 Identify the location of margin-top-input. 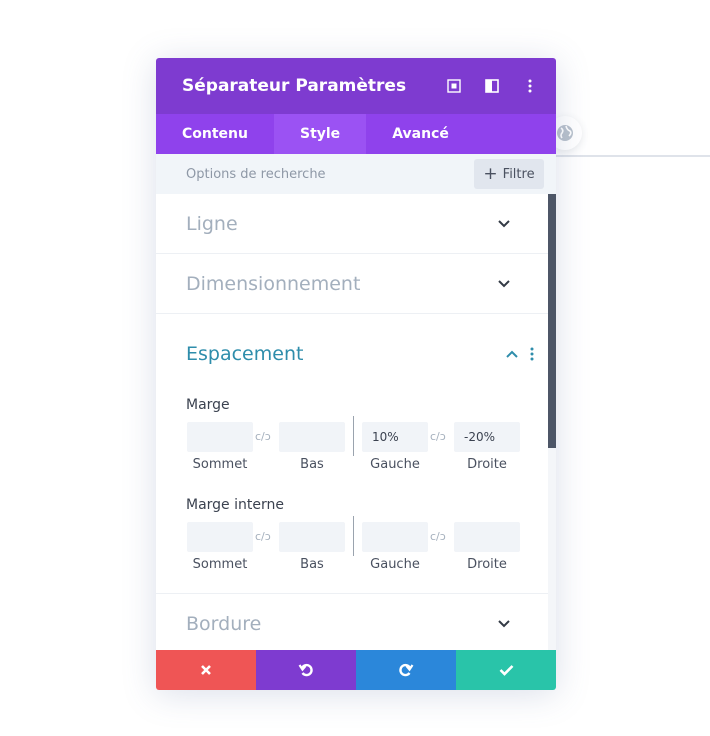
(220, 437).